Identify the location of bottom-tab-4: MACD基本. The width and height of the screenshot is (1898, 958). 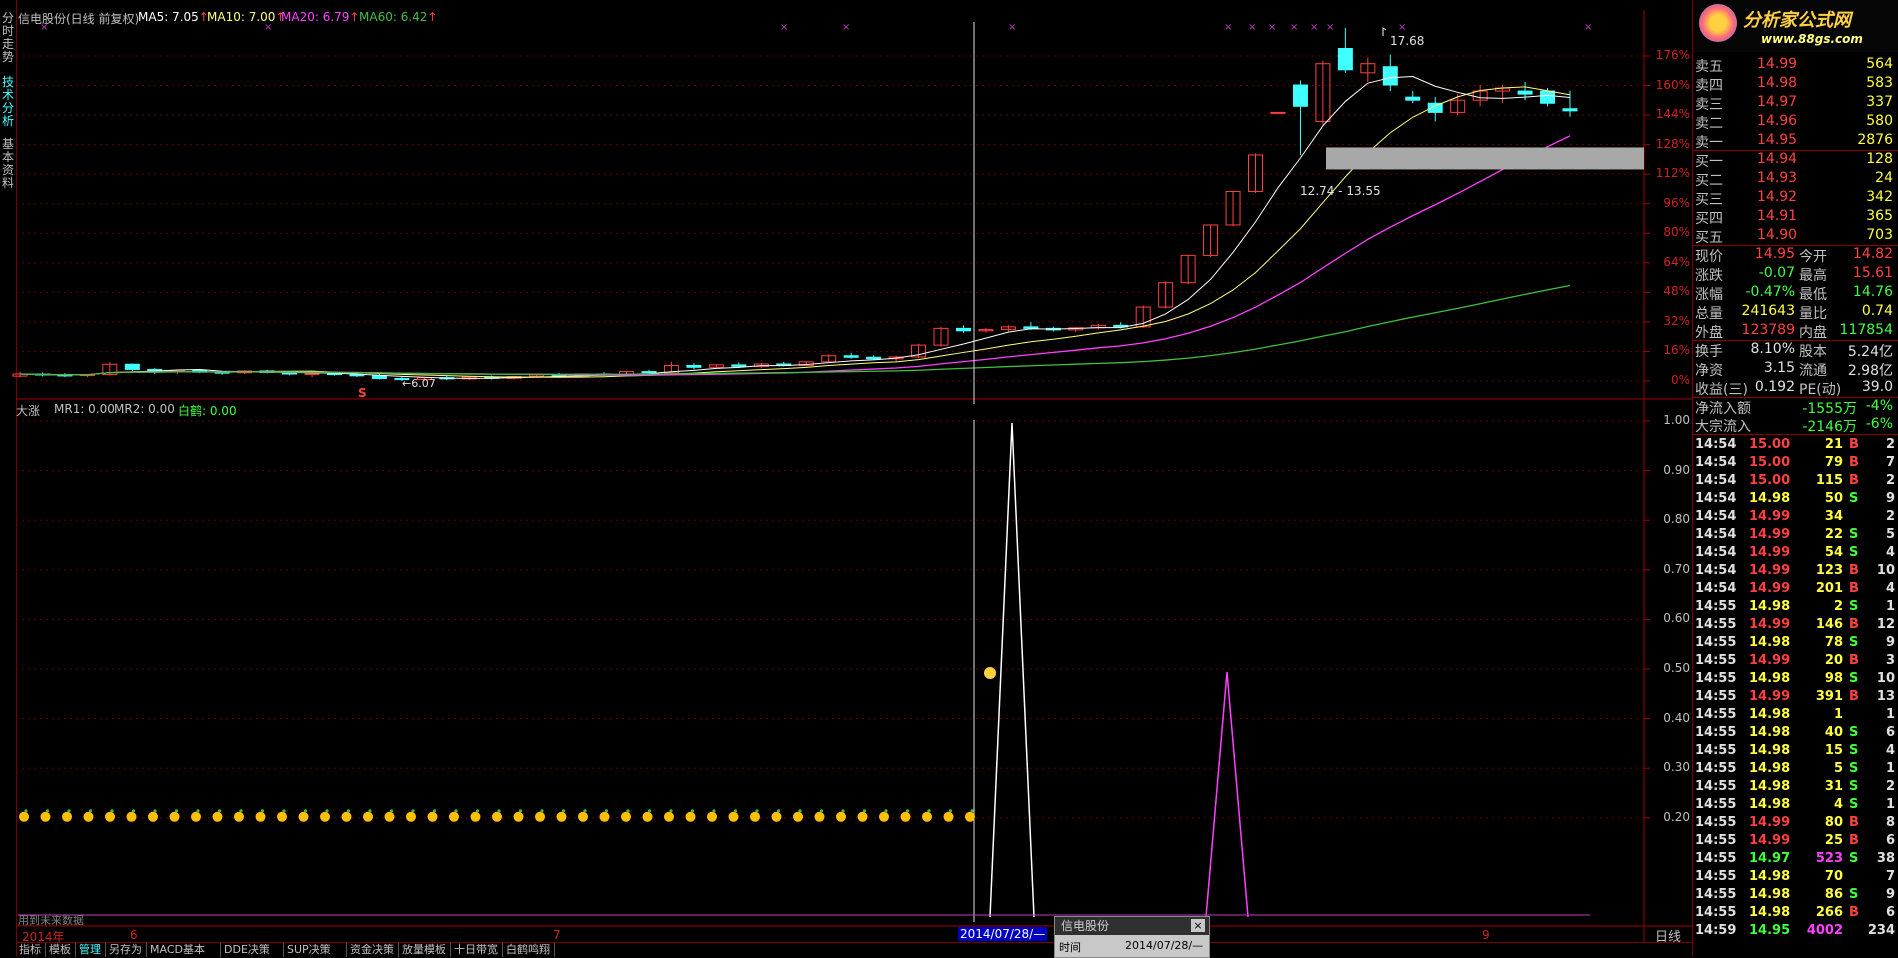
(184, 950).